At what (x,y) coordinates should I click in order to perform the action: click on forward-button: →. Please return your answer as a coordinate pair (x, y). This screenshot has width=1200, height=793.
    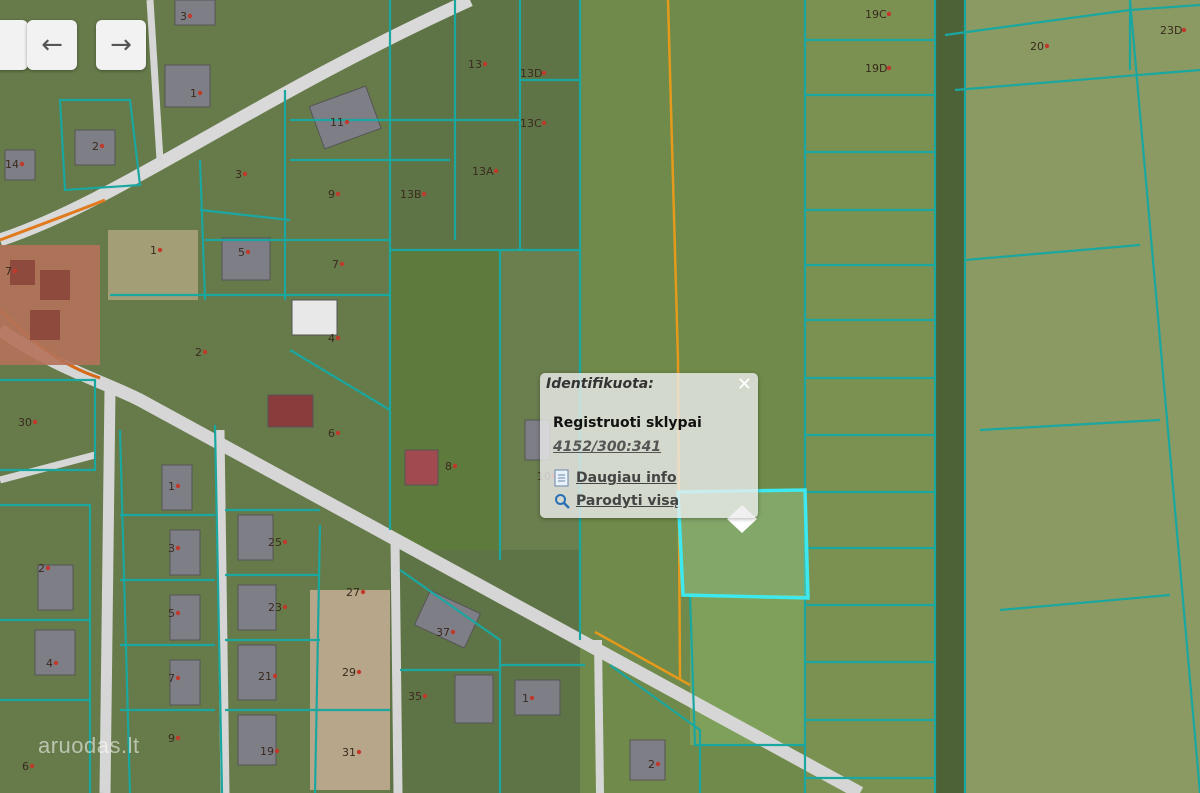
    Looking at the image, I should click on (121, 45).